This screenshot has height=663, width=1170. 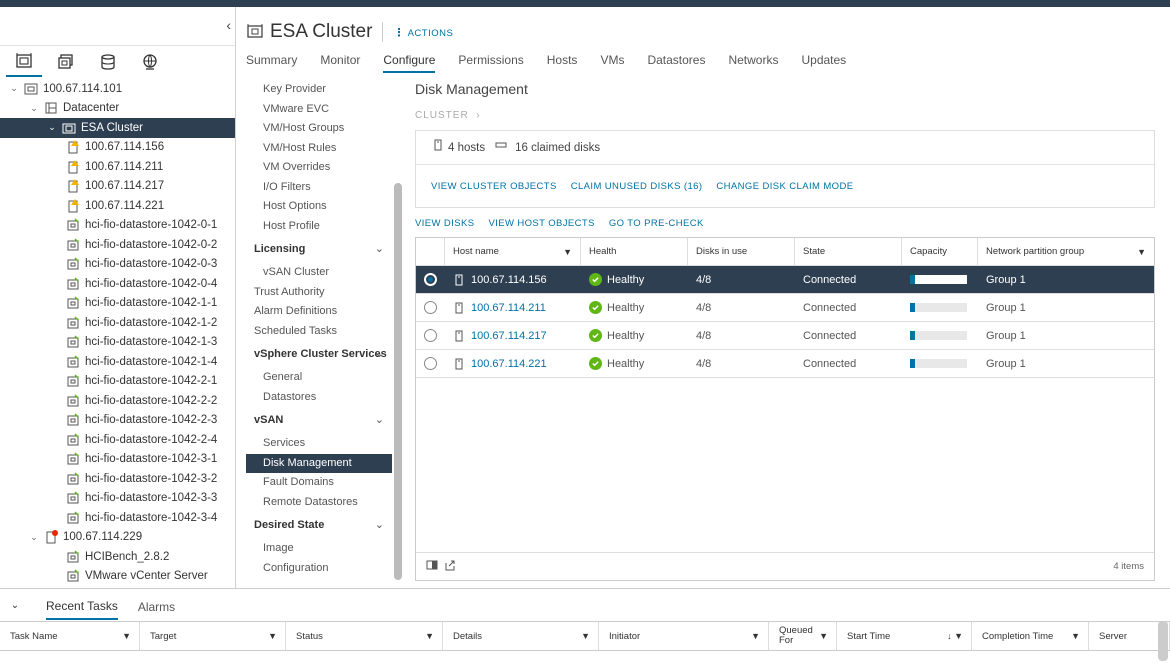 What do you see at coordinates (409, 63) in the screenshot?
I see `tab-configure: Configure` at bounding box center [409, 63].